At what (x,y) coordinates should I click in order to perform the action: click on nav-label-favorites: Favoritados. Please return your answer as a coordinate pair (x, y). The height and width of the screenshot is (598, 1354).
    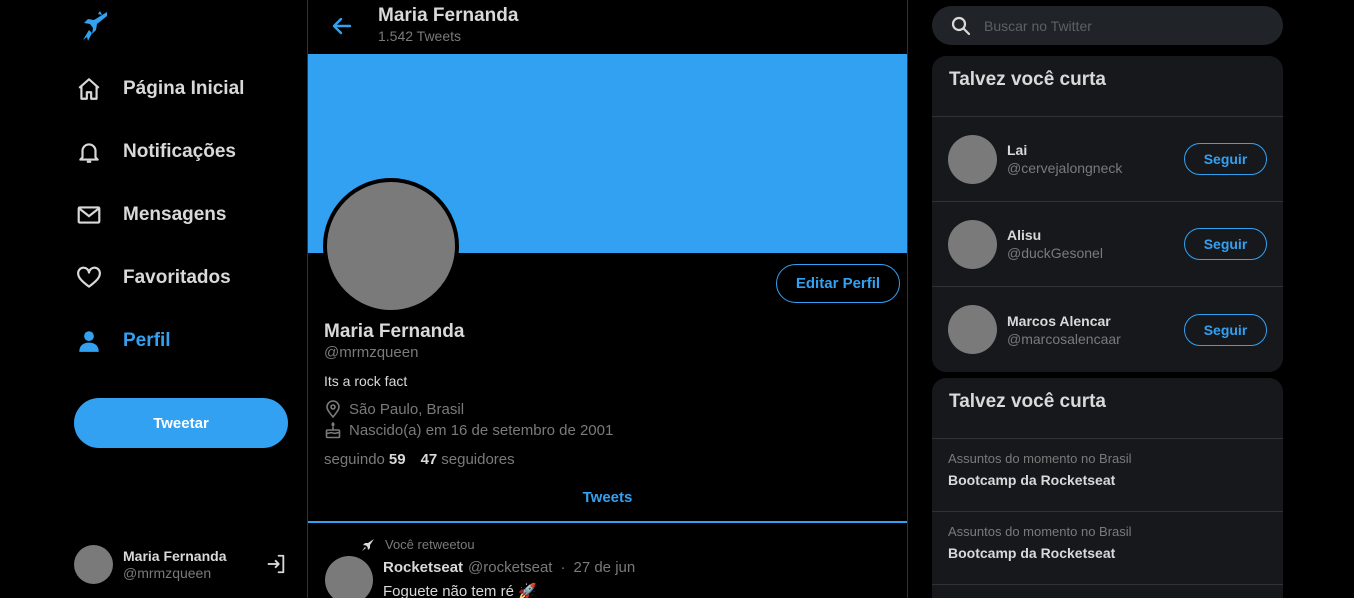
    Looking at the image, I should click on (177, 277).